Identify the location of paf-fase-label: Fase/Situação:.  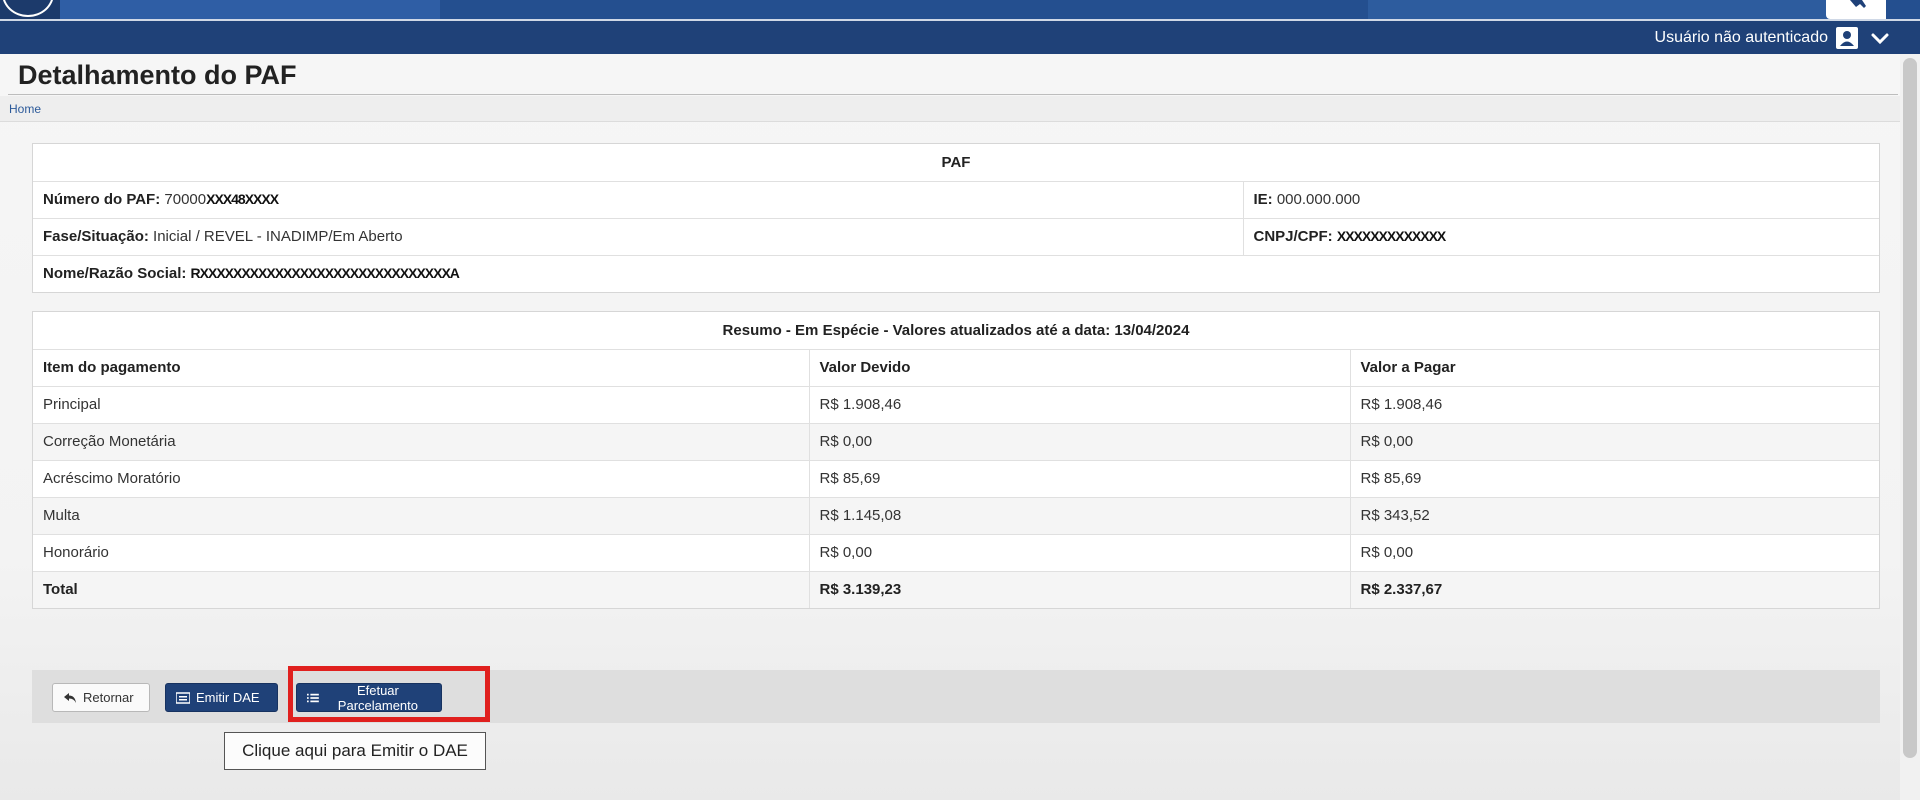
(96, 236).